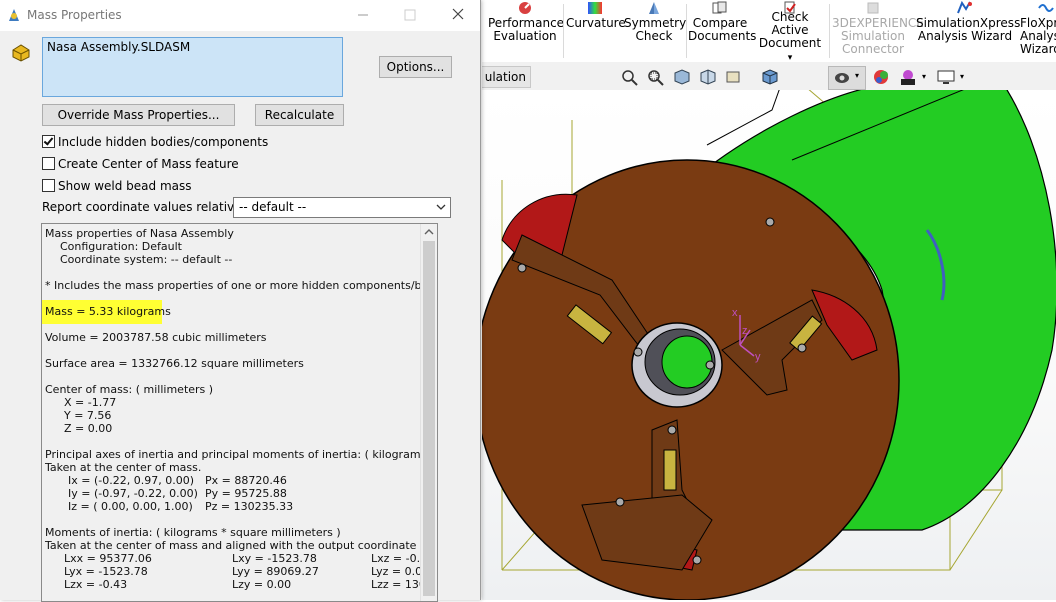 The image size is (1056, 602). Describe the element at coordinates (429, 418) in the screenshot. I see `scrollbar-thumb` at that location.